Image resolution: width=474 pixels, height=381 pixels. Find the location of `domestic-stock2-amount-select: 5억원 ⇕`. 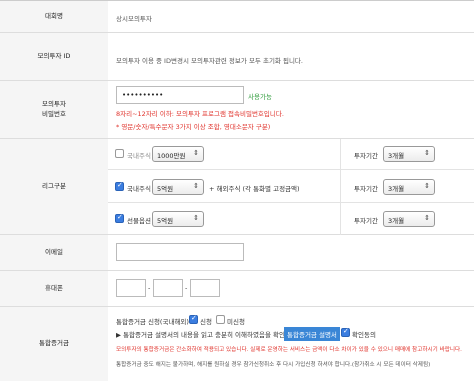

domestic-stock2-amount-select: 5억원 ⇕ is located at coordinates (178, 187).